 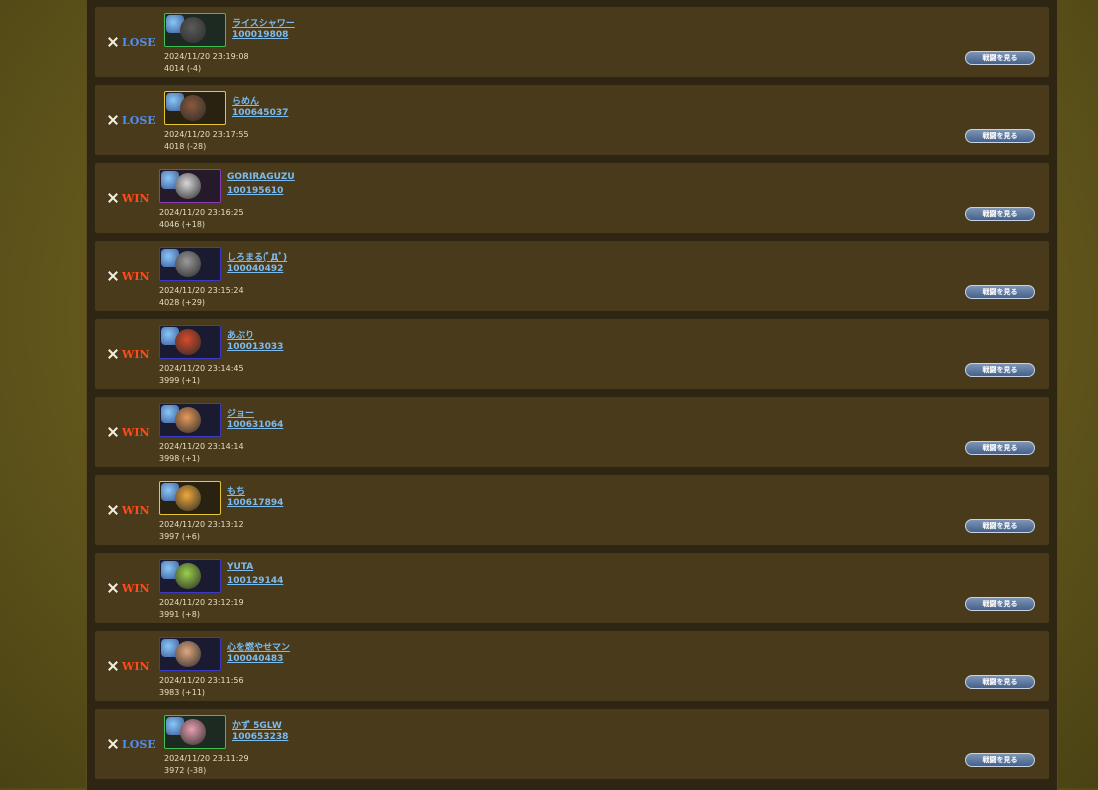 What do you see at coordinates (201, 368) in the screenshot?
I see `battle-timestamp: 2024/11/20 23:14:45` at bounding box center [201, 368].